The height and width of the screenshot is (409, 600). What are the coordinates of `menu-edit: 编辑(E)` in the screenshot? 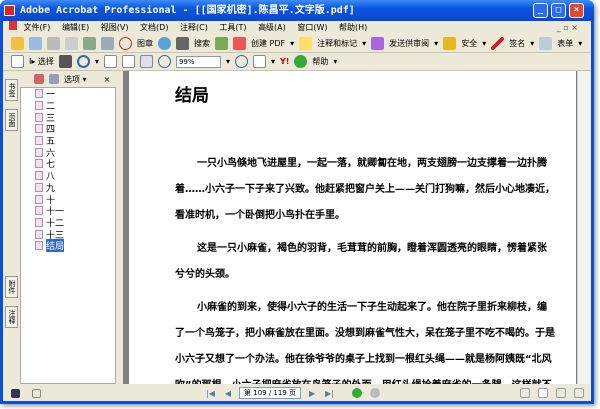 It's located at (75, 27).